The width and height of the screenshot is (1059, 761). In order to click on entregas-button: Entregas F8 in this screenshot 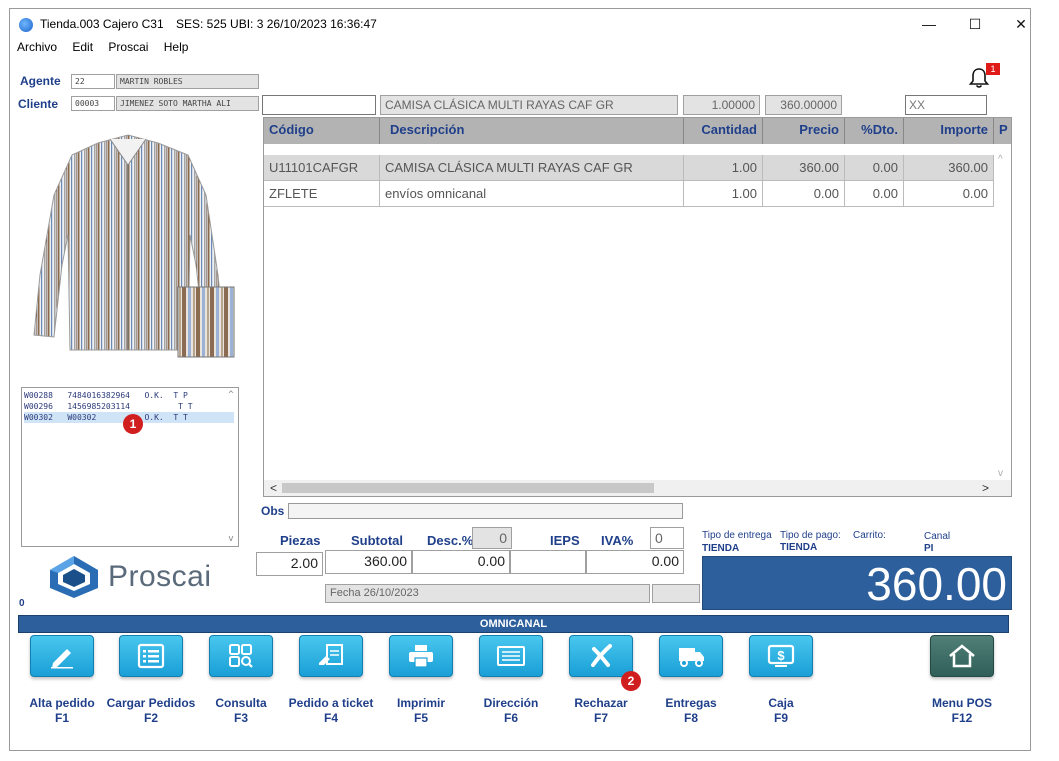, I will do `click(691, 680)`.